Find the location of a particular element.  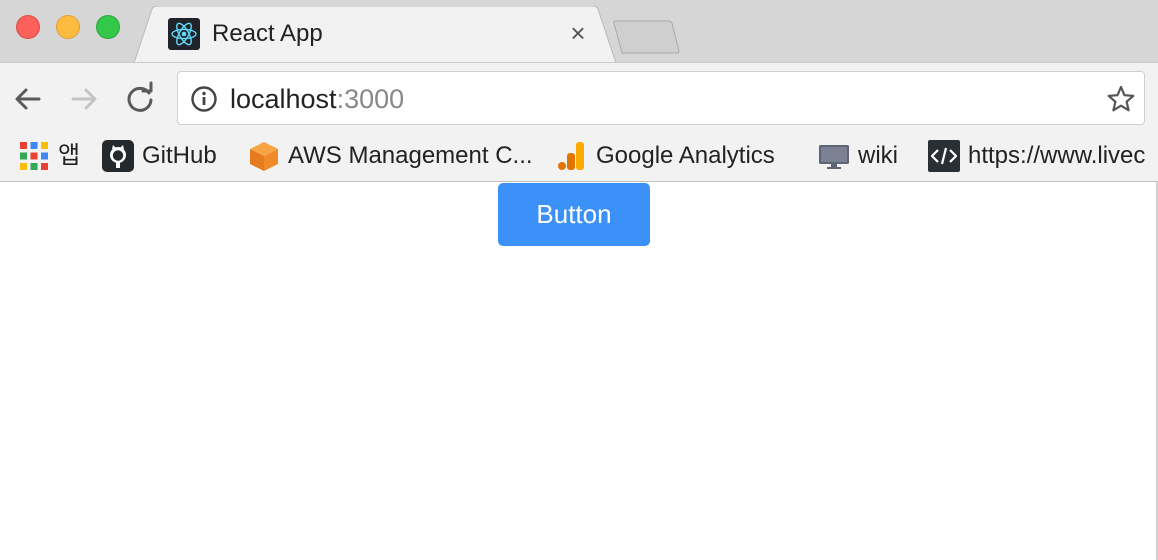

arrow-right-icon is located at coordinates (84, 99).